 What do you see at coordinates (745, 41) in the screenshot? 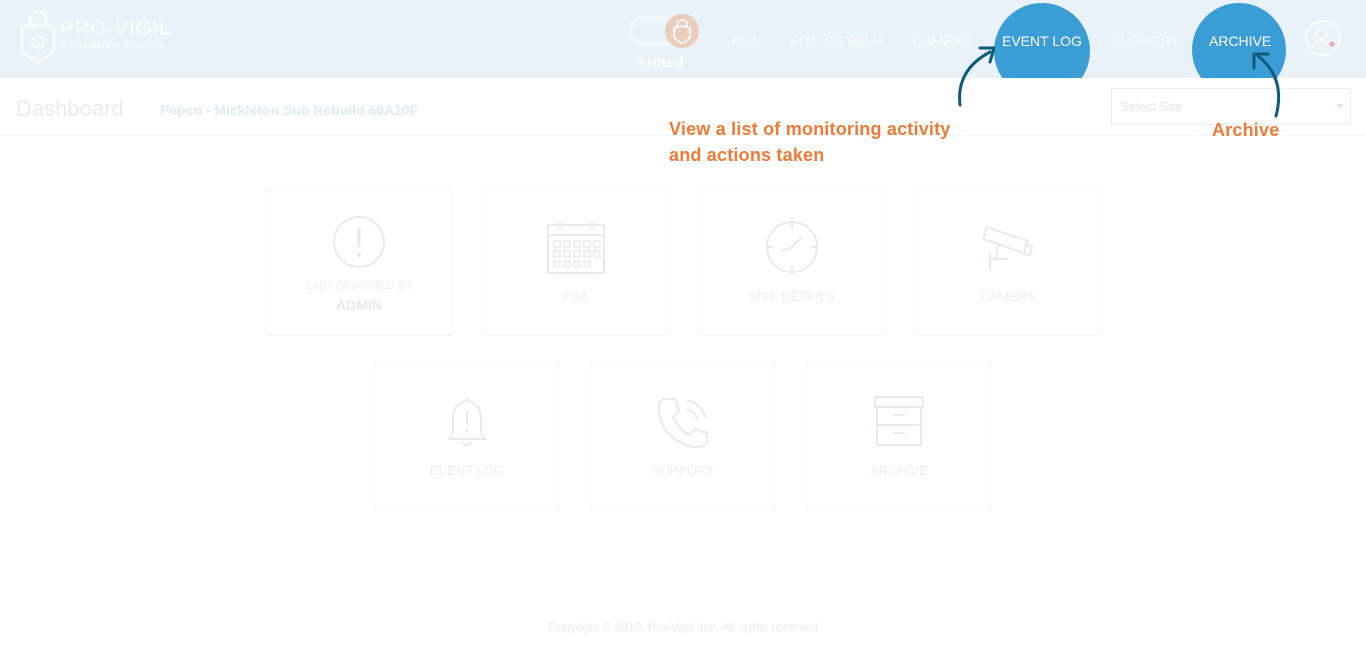
I see `nav-psa: PSA` at bounding box center [745, 41].